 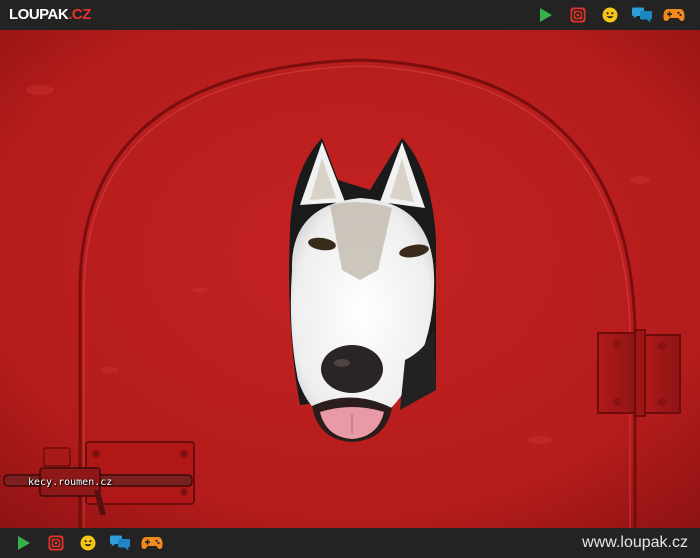 What do you see at coordinates (350, 543) in the screenshot?
I see `bottom-bar: www.loupak.cz` at bounding box center [350, 543].